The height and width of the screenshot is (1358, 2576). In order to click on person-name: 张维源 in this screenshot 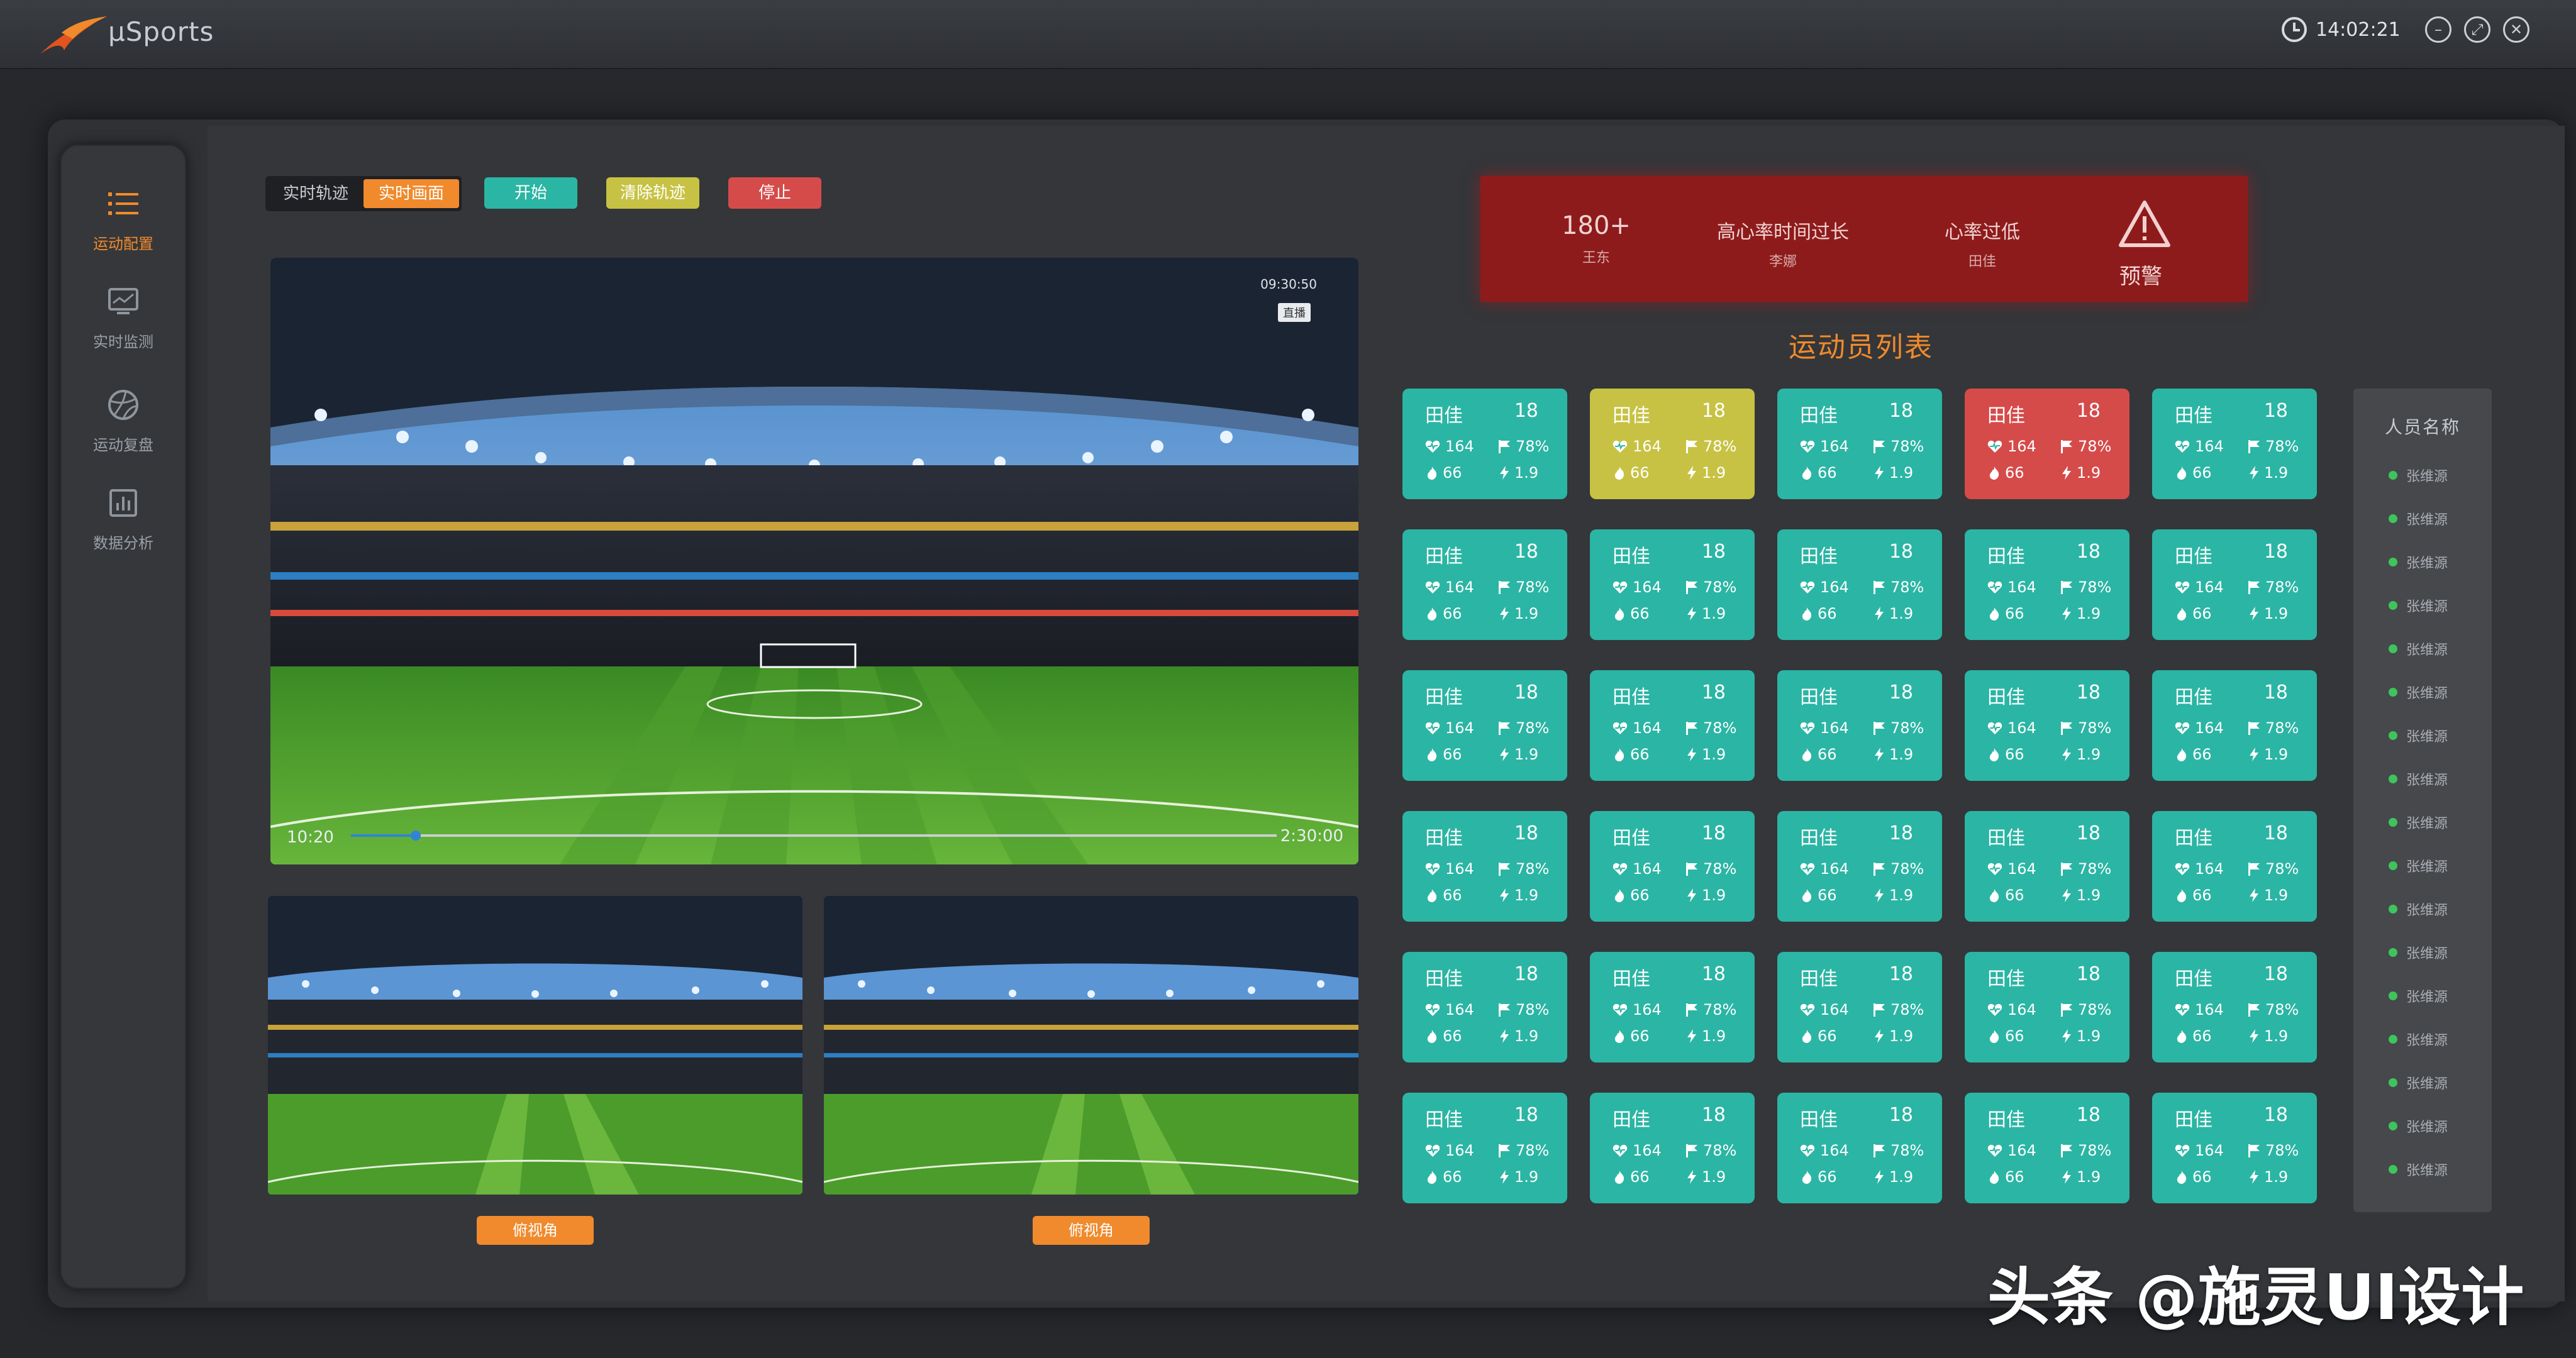, I will do `click(2427, 824)`.